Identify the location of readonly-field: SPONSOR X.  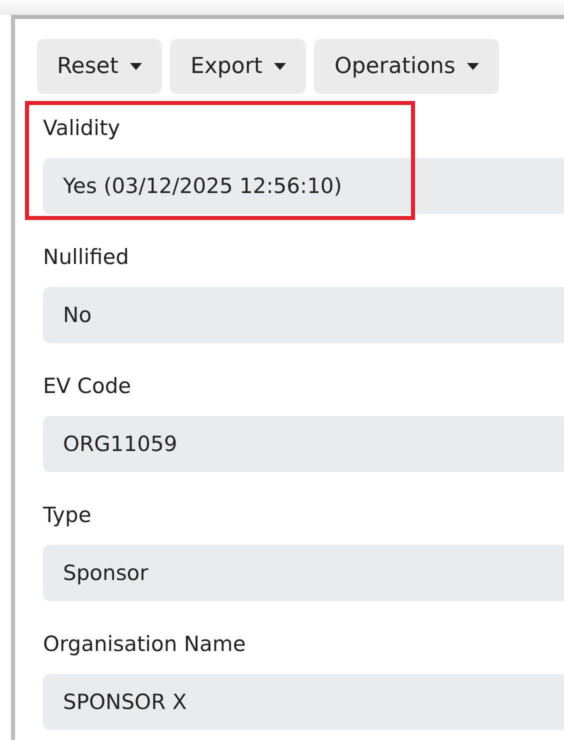
(303, 702).